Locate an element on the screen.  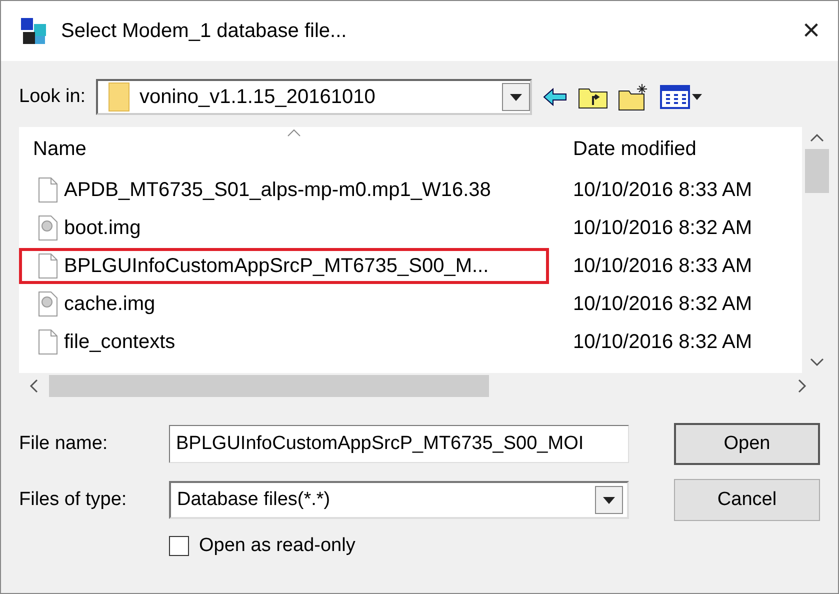
app-icon is located at coordinates (34, 31).